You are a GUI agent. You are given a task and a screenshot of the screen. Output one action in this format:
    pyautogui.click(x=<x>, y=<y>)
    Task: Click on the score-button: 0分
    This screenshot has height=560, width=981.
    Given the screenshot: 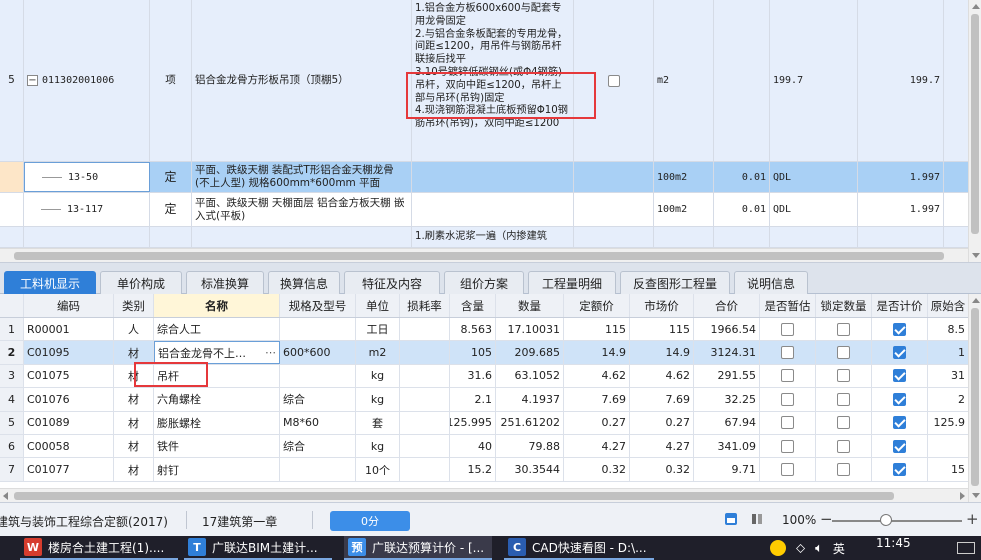 What is the action you would take?
    pyautogui.click(x=370, y=521)
    